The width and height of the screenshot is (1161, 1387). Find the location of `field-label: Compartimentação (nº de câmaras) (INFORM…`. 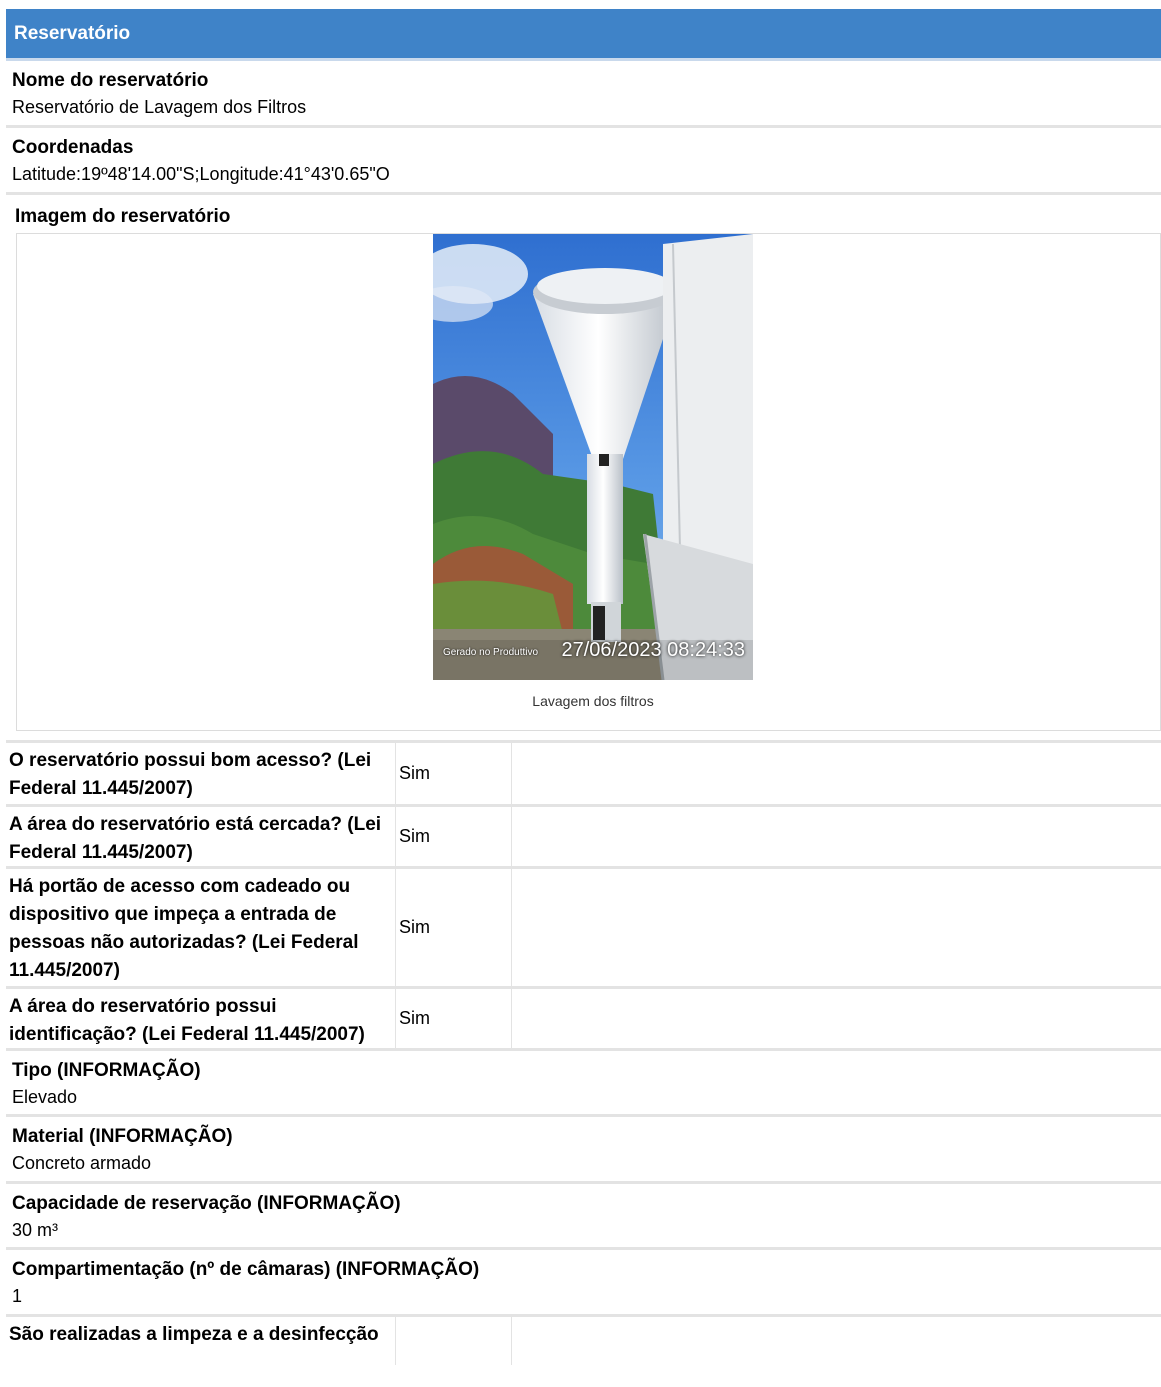

field-label: Compartimentação (nº de câmaras) (INFORM… is located at coordinates (246, 1269).